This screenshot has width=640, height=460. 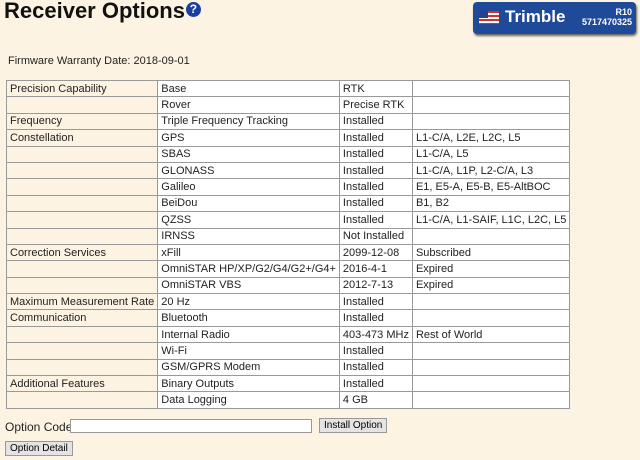 What do you see at coordinates (491, 220) in the screenshot?
I see `detail-cell: L1-C/A, L1-SAIF, L1C, L2C, L5` at bounding box center [491, 220].